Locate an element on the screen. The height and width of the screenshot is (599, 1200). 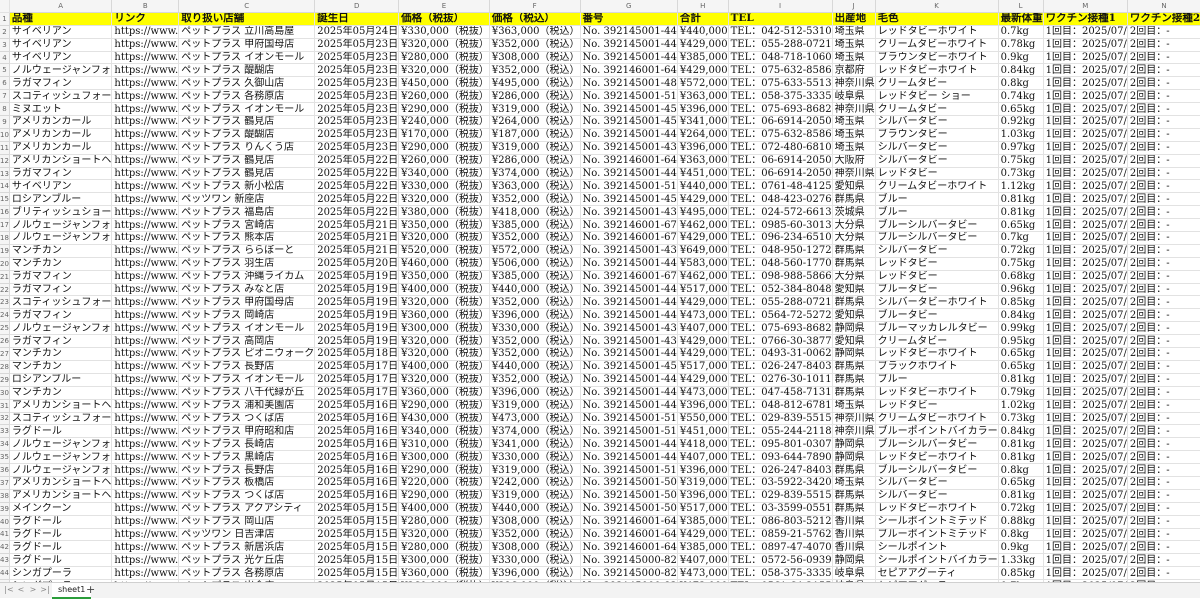
table-cell: ¥572,000（税込） is located at coordinates (535, 251).